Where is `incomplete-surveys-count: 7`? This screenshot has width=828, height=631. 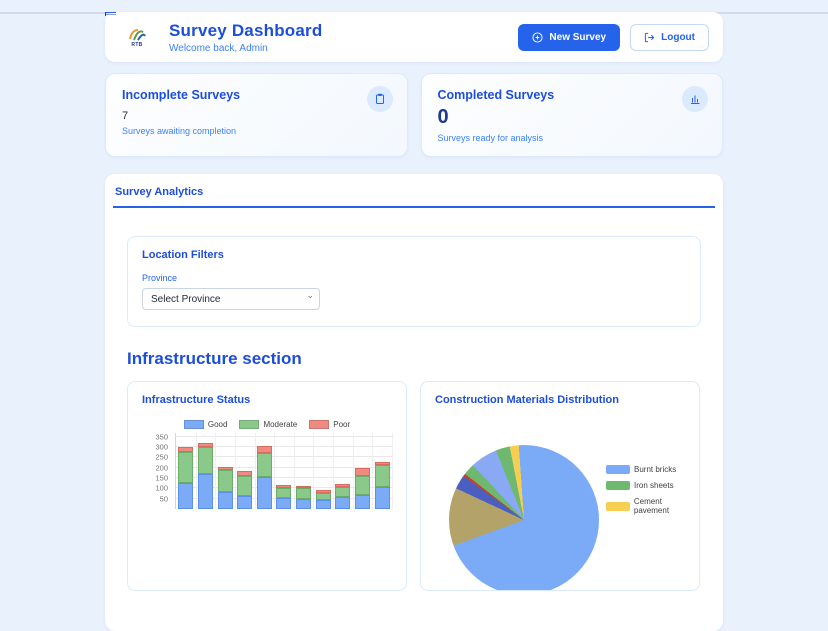 incomplete-surveys-count: 7 is located at coordinates (125, 116).